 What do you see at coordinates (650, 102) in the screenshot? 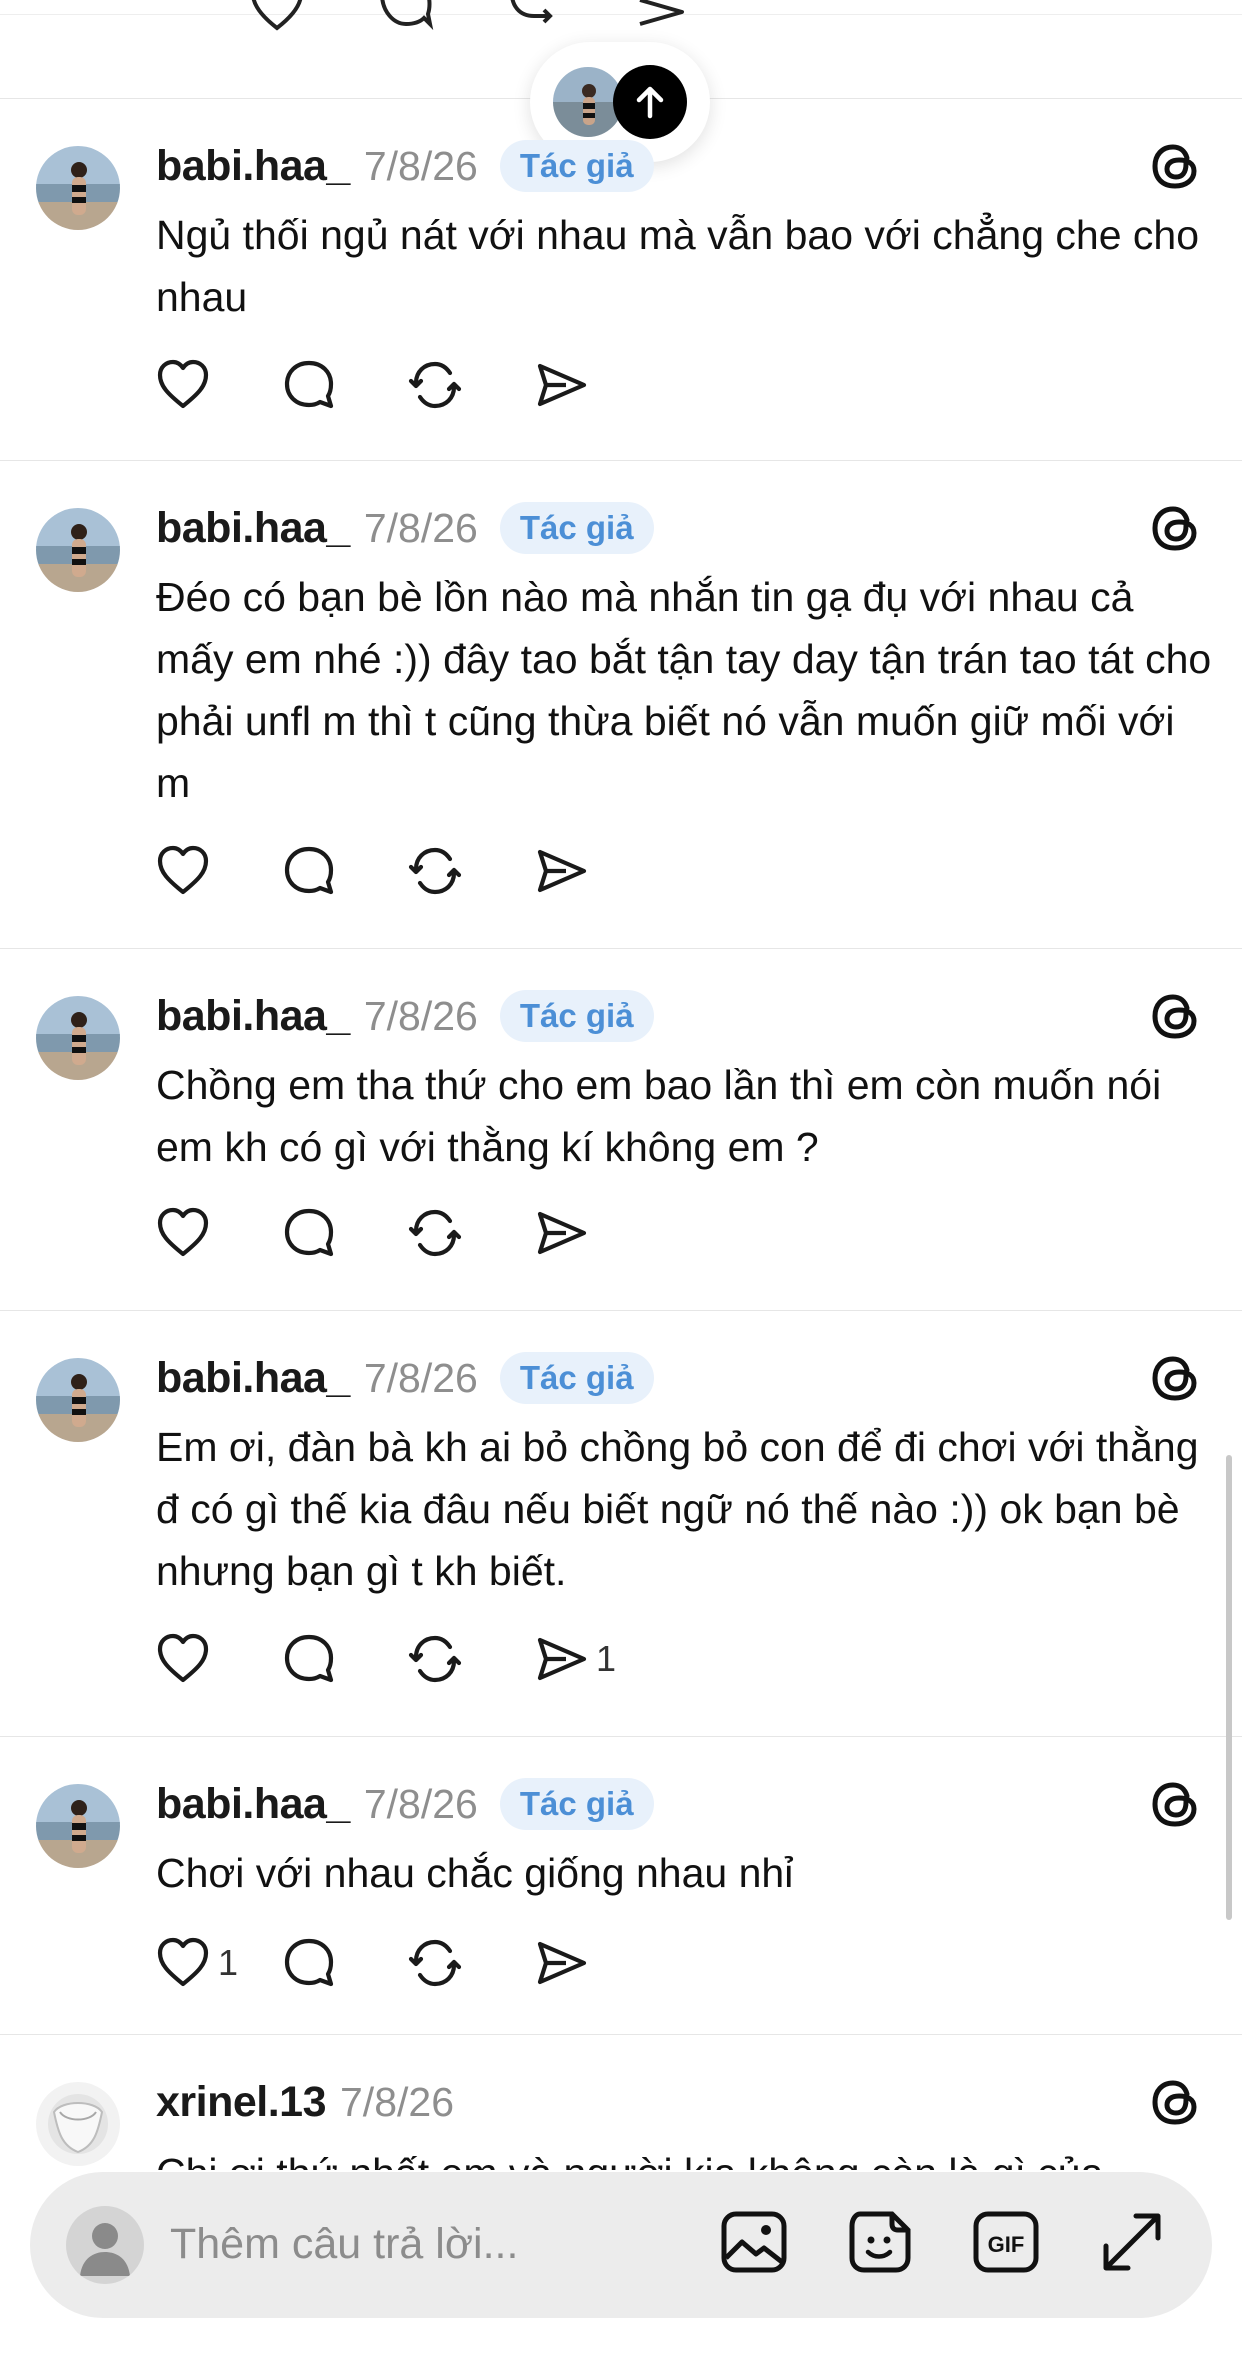
I see `arrow-up-icon` at bounding box center [650, 102].